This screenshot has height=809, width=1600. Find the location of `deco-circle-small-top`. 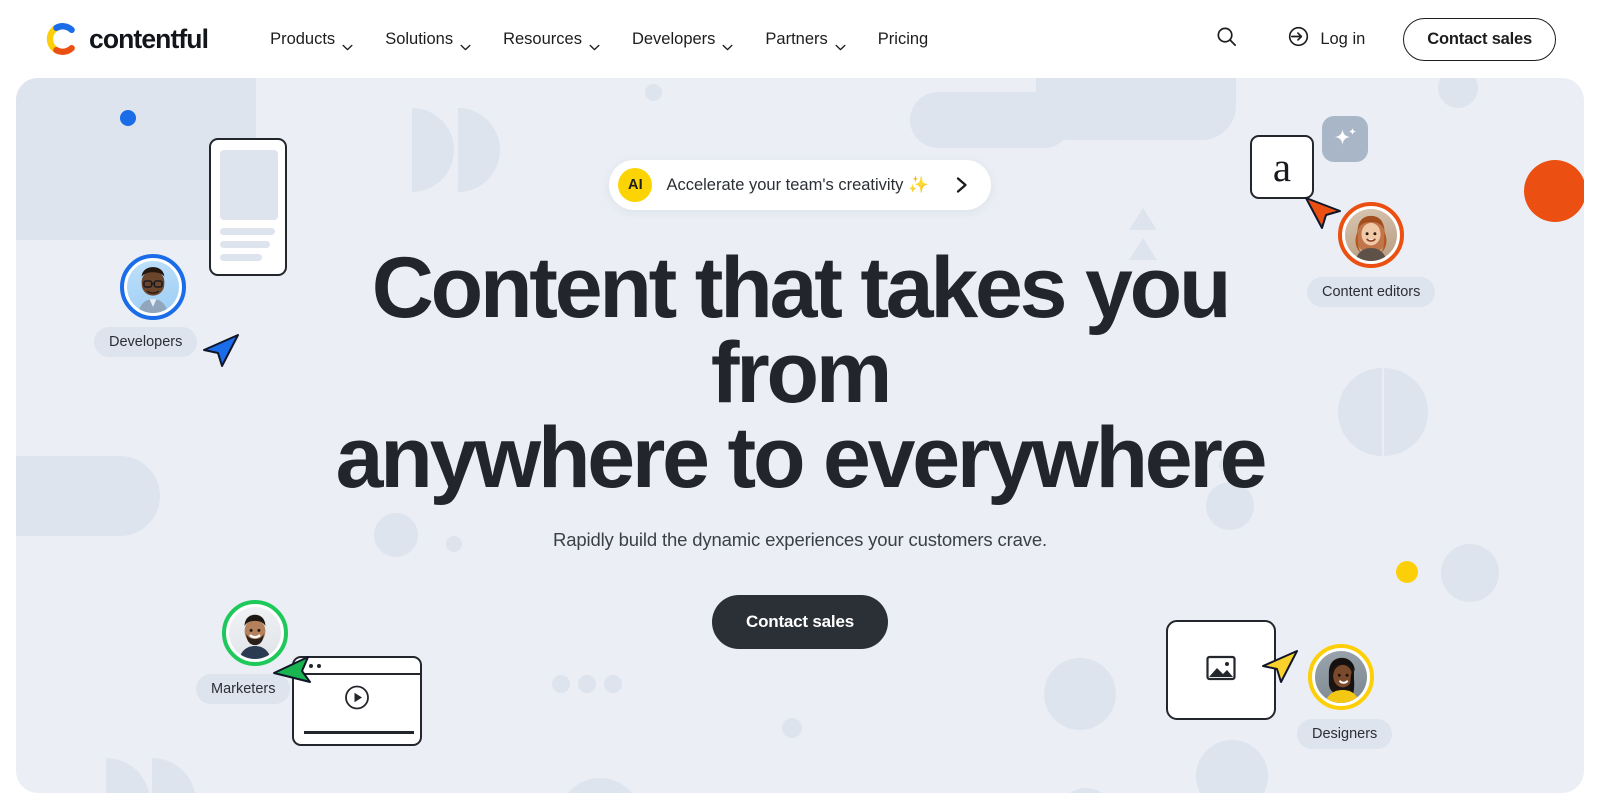

deco-circle-small-top is located at coordinates (653, 92).